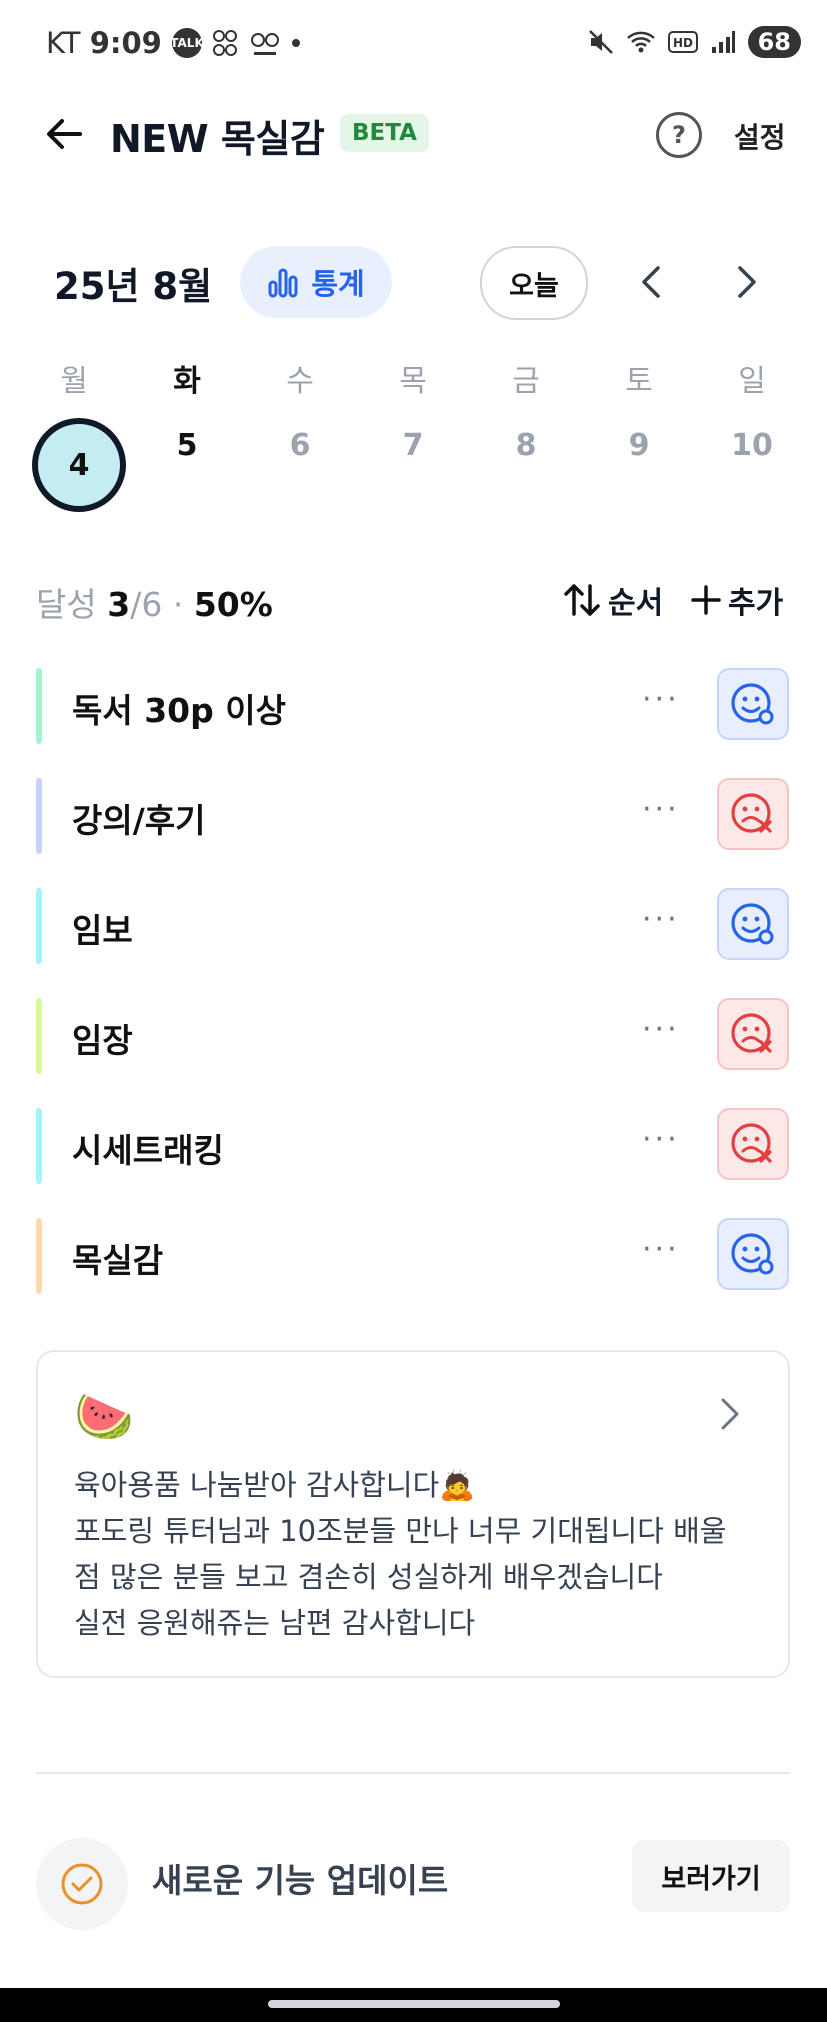 Image resolution: width=827 pixels, height=2022 pixels. I want to click on weekday-label: 수, so click(300, 381).